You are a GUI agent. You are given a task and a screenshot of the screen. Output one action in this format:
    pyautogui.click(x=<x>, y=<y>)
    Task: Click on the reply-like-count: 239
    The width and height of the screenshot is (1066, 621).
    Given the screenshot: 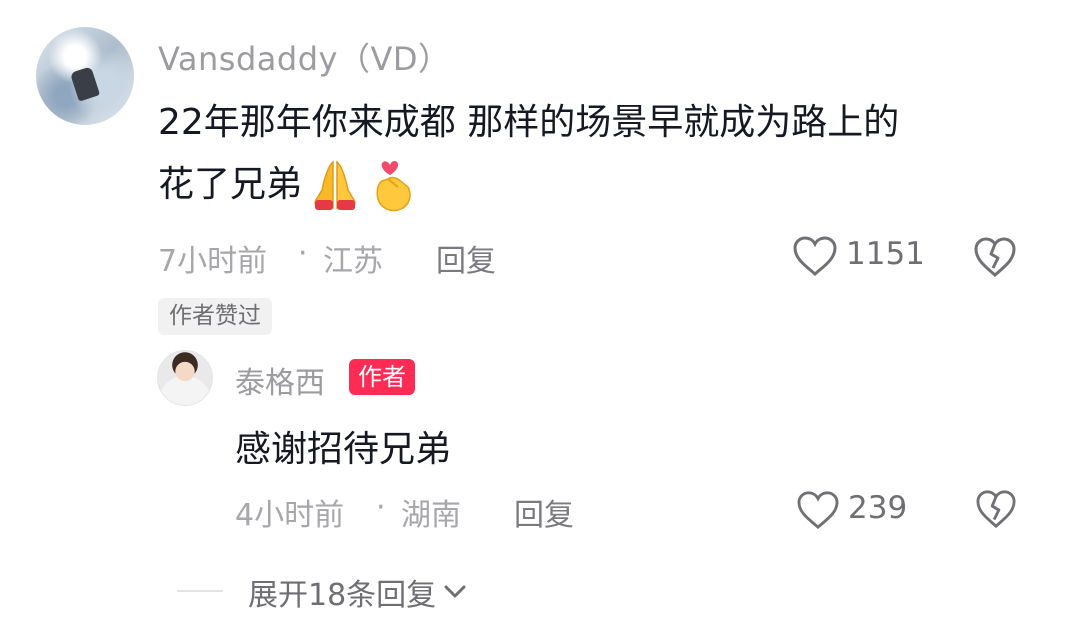 What is the action you would take?
    pyautogui.click(x=878, y=508)
    